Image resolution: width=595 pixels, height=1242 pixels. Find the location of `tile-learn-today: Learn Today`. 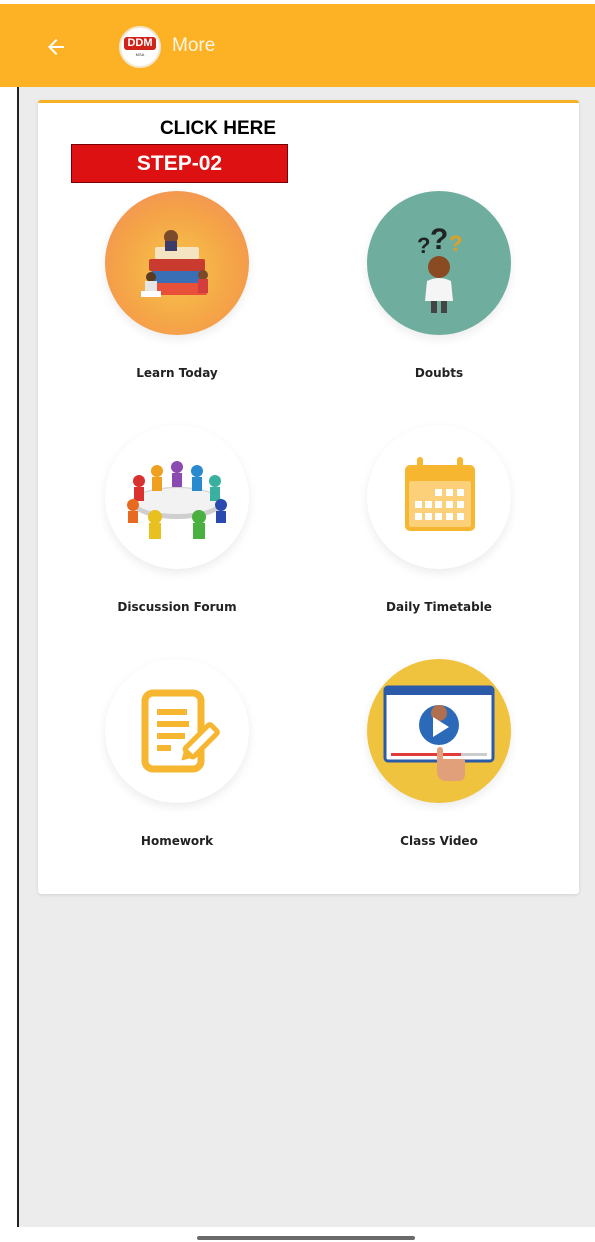

tile-learn-today: Learn Today is located at coordinates (177, 291).